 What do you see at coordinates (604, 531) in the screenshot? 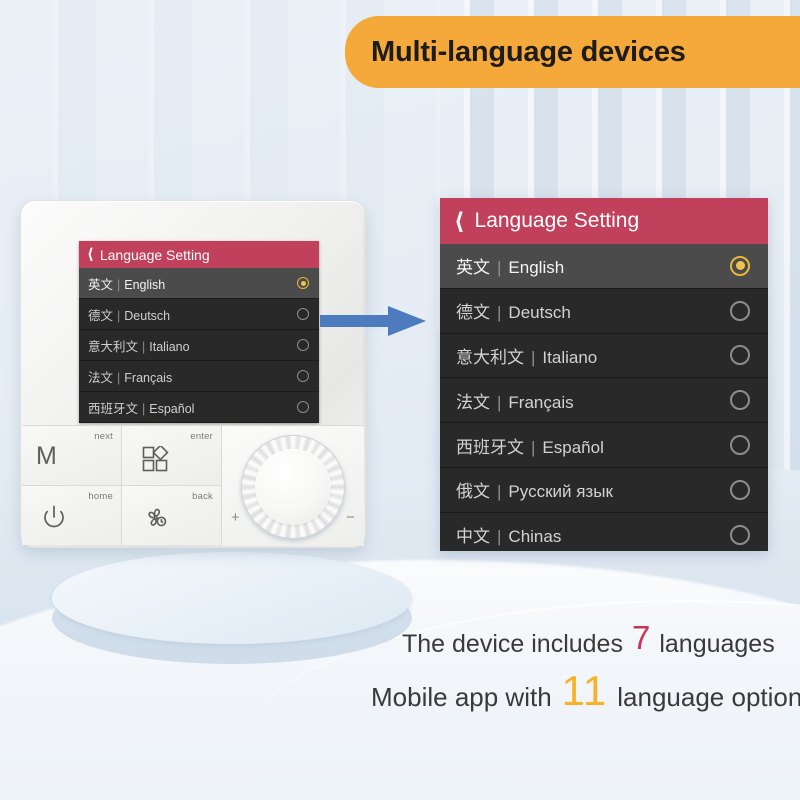
I see `language-row: 中文 | Chinas` at bounding box center [604, 531].